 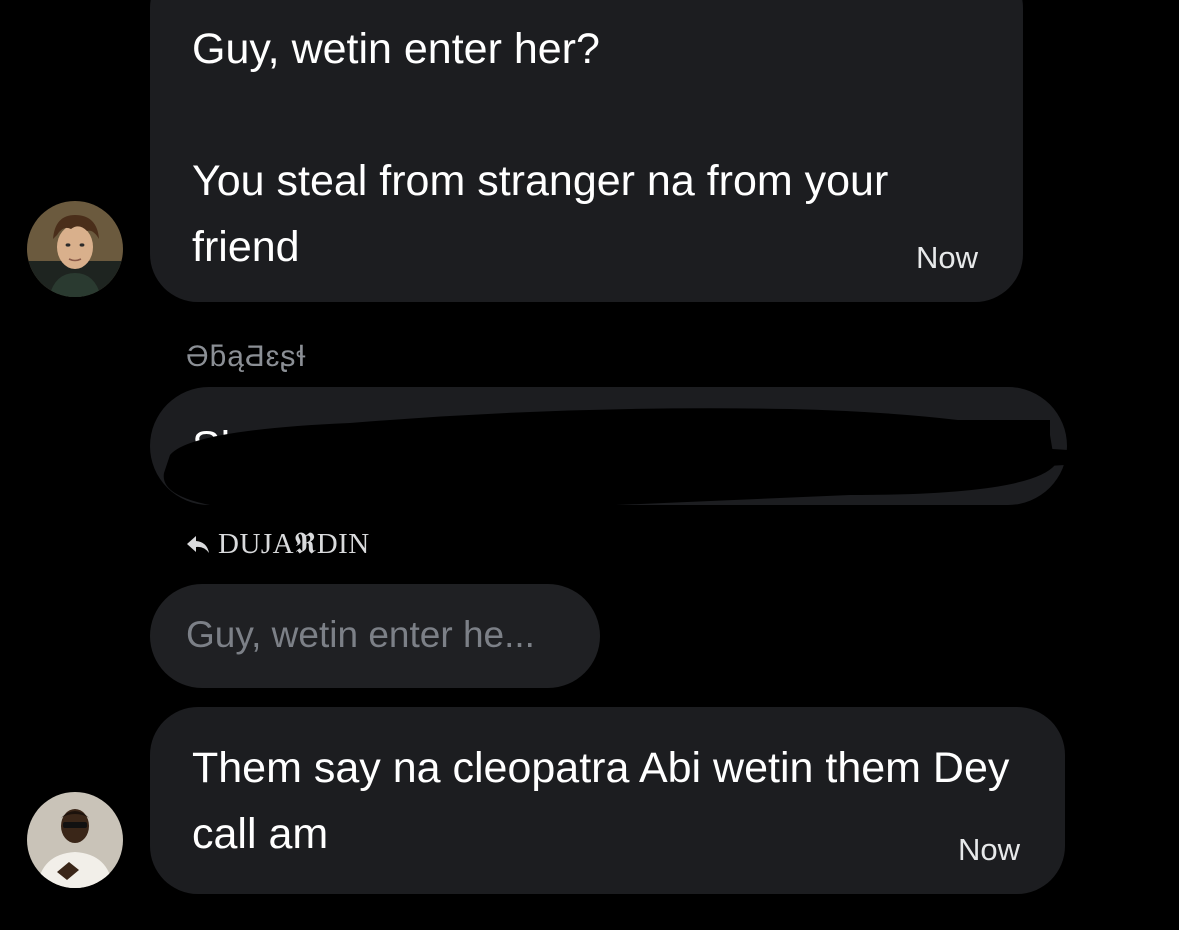 What do you see at coordinates (294, 544) in the screenshot?
I see `reply-to-name: DUJA𝕽DIN` at bounding box center [294, 544].